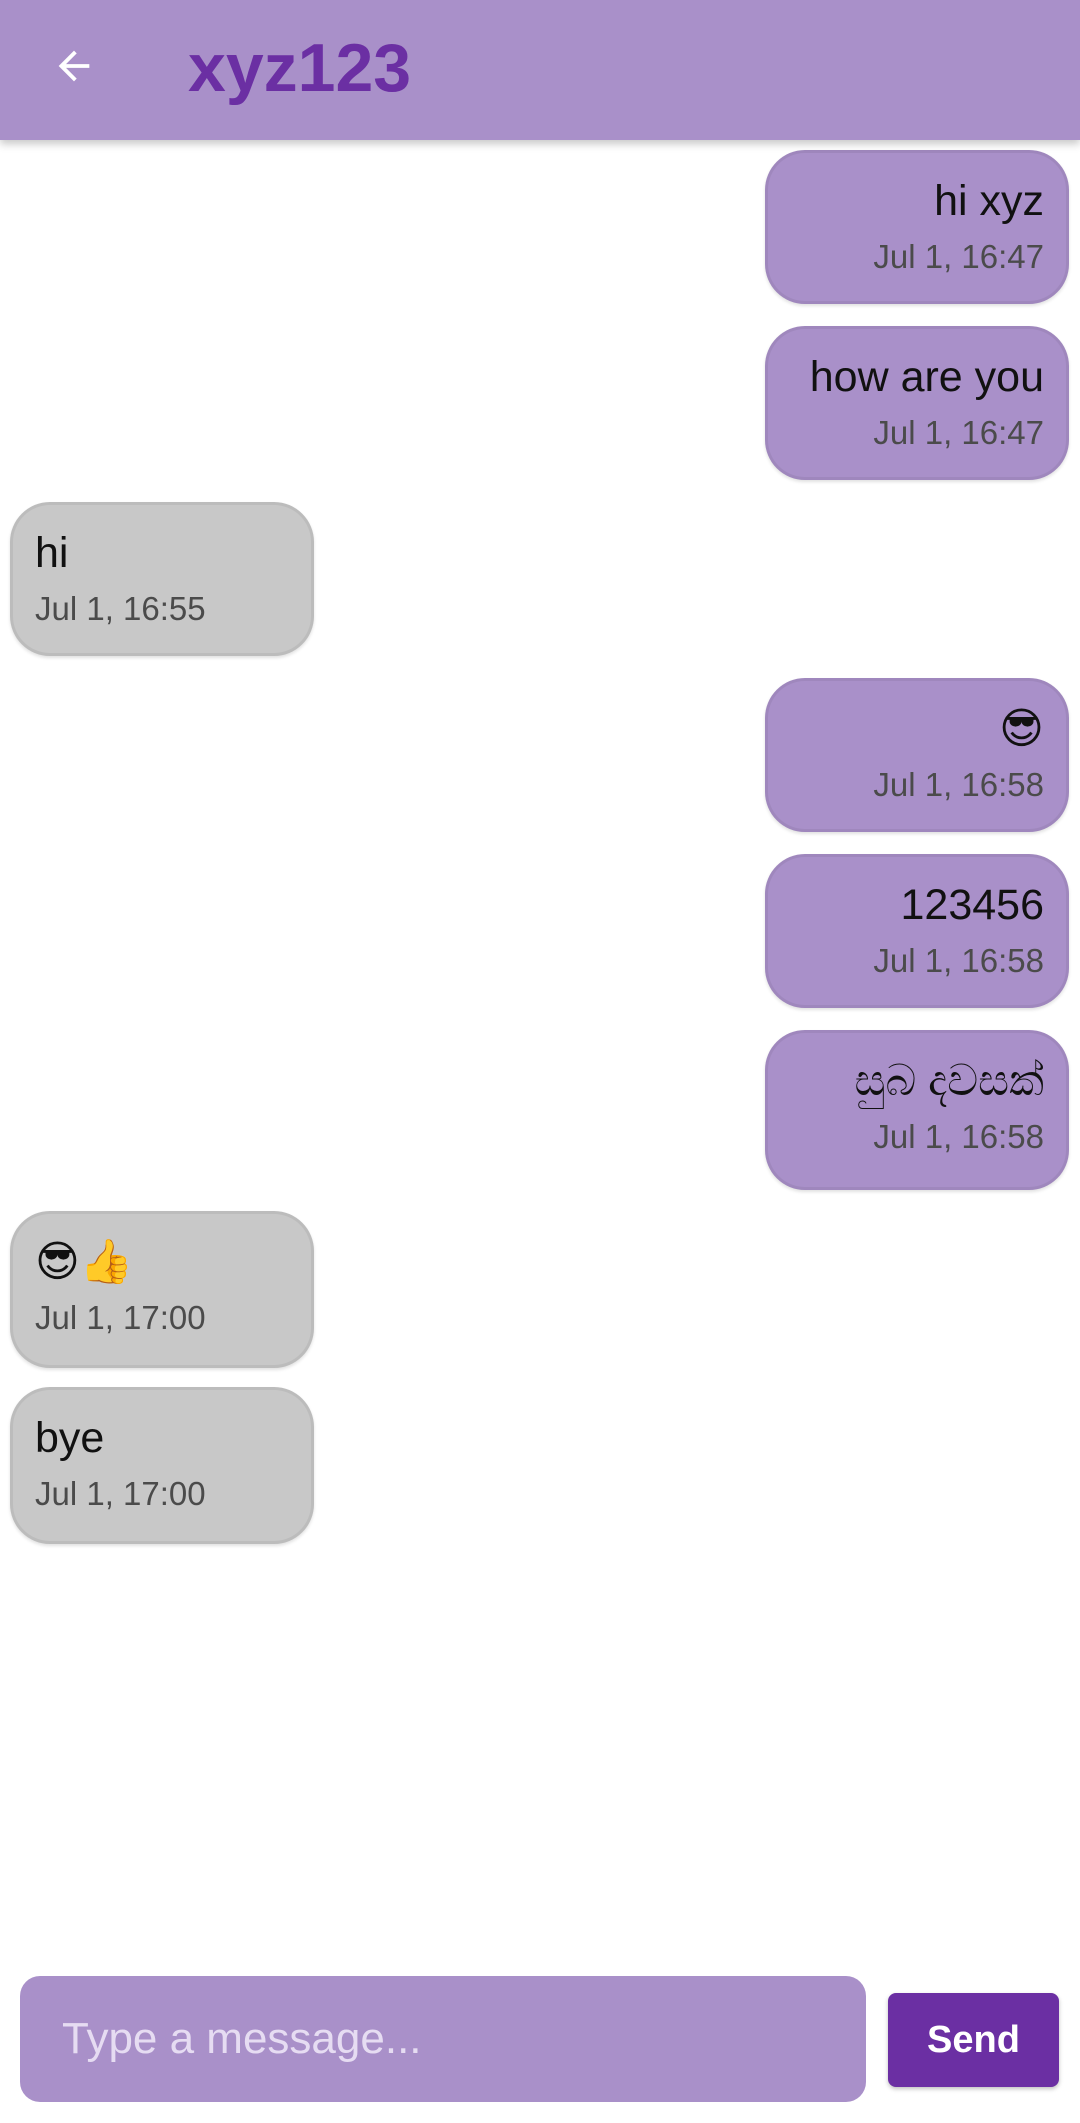  What do you see at coordinates (70, 1438) in the screenshot?
I see `message-text: bye` at bounding box center [70, 1438].